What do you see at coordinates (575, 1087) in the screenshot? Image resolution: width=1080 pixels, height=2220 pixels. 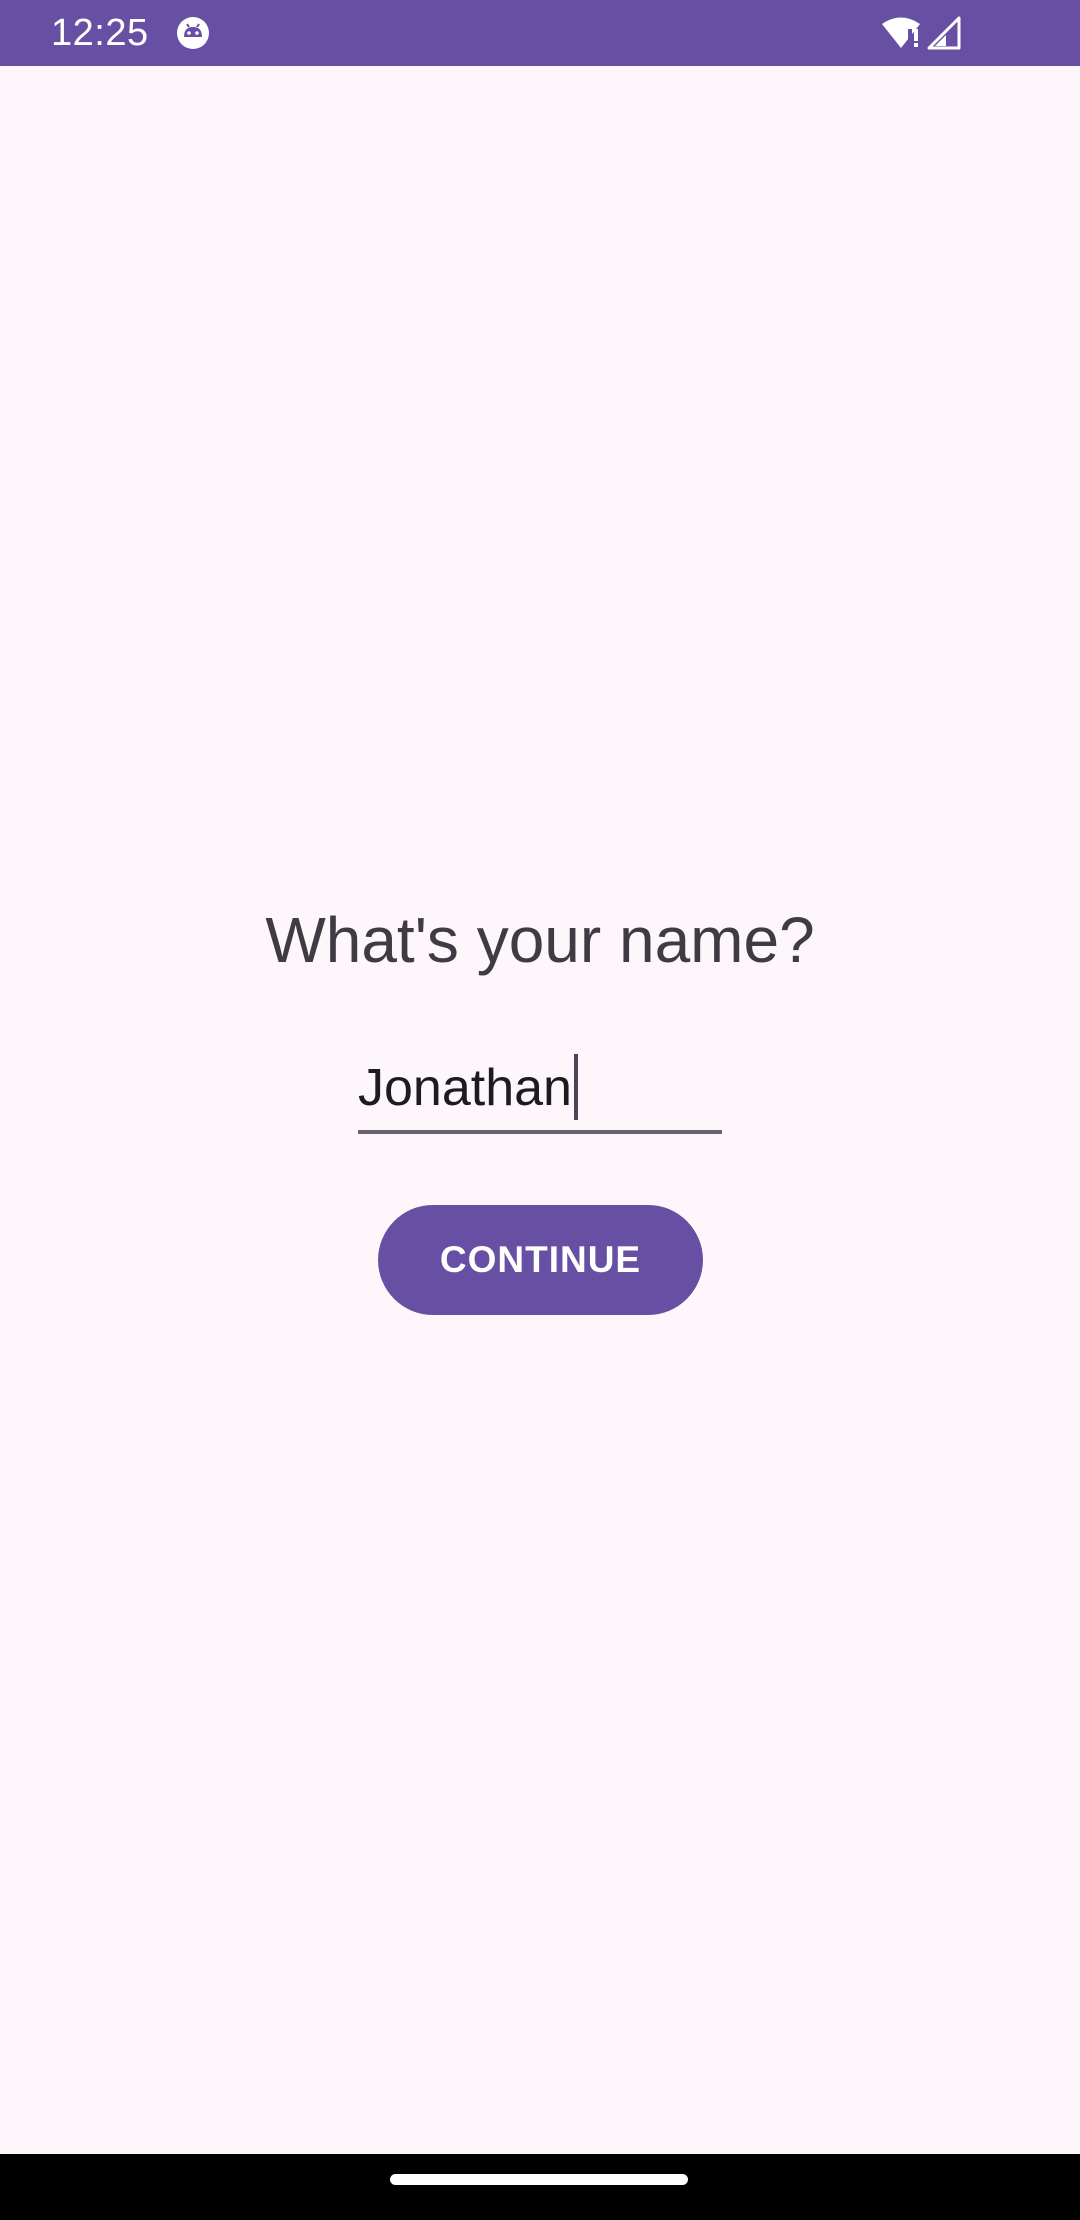 I see `text-cursor` at bounding box center [575, 1087].